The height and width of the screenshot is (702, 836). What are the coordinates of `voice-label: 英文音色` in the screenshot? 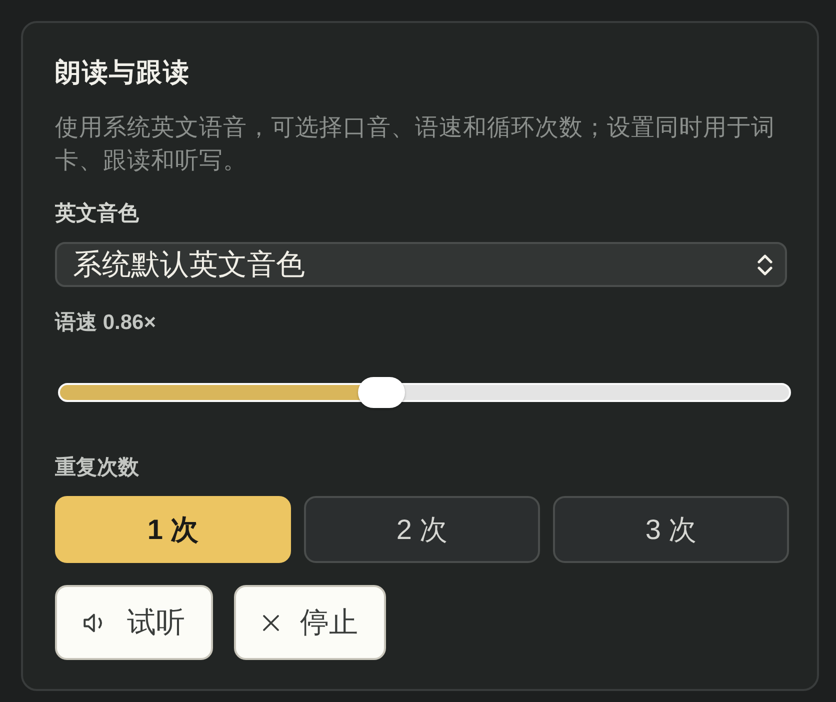 It's located at (97, 213).